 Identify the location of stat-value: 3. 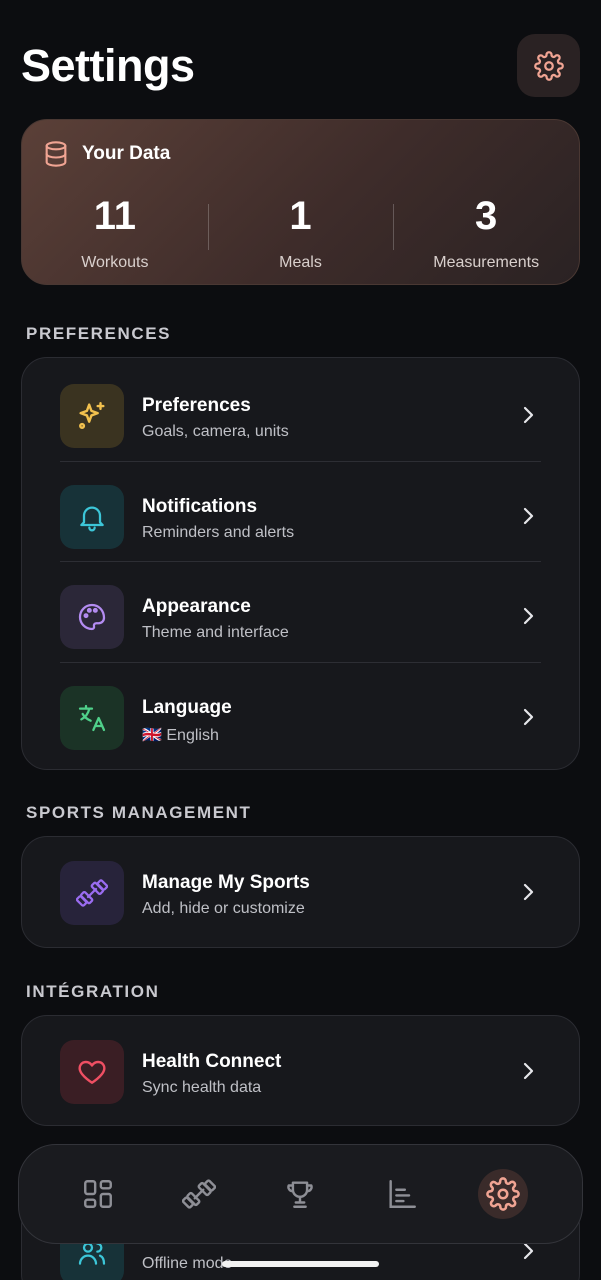
(486, 216).